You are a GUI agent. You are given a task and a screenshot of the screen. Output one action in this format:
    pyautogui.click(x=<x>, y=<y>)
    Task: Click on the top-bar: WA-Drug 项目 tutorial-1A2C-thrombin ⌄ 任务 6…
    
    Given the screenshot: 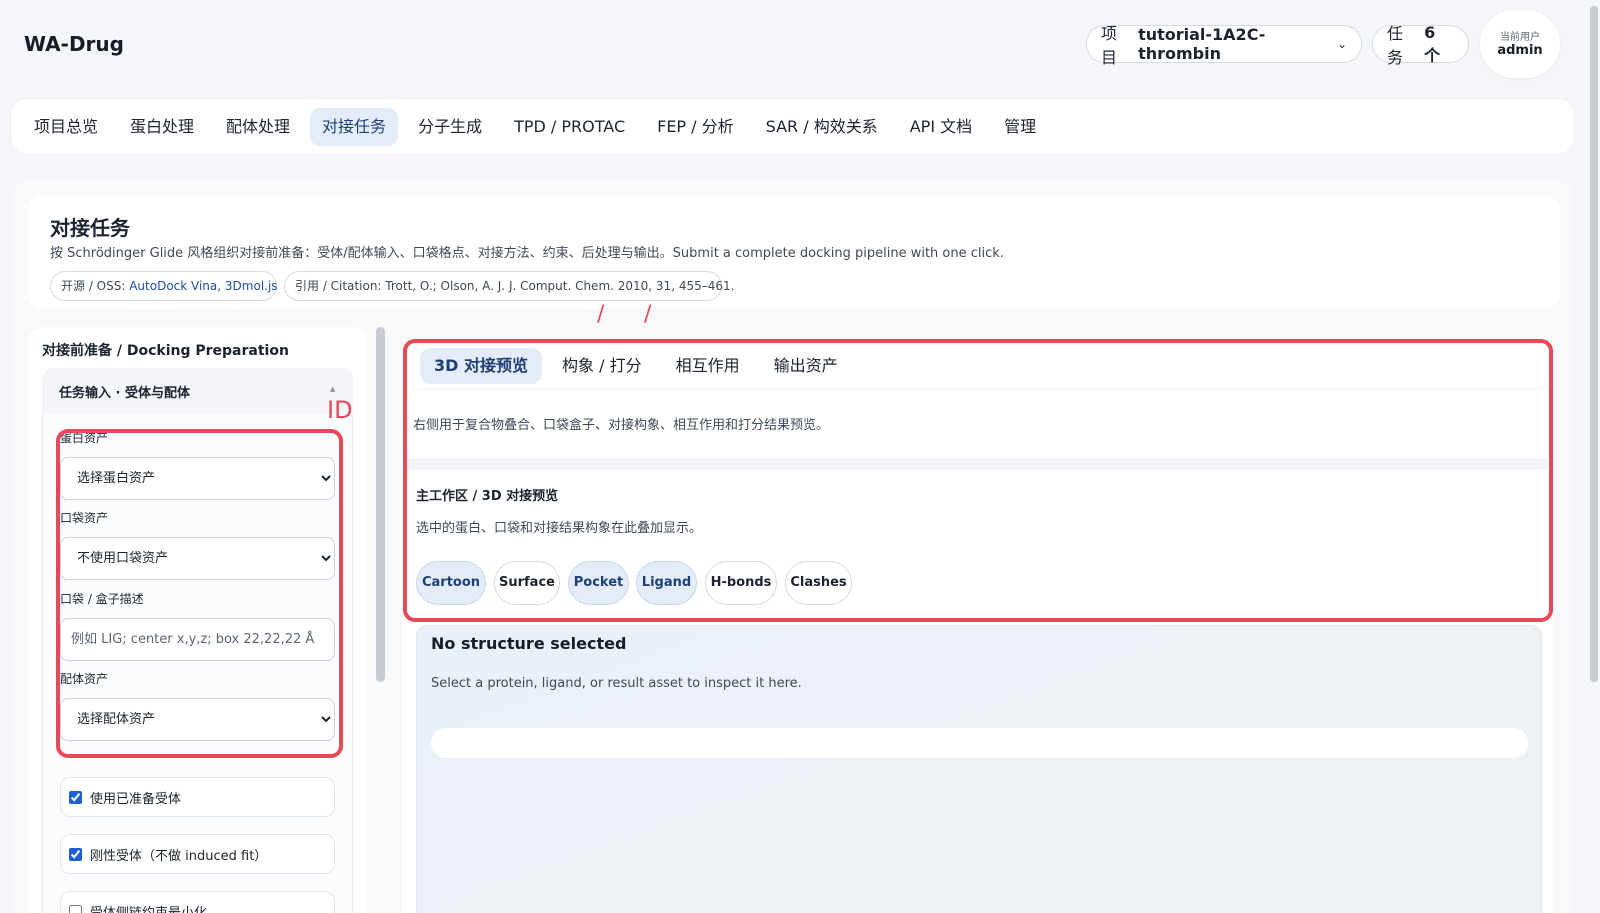 What is the action you would take?
    pyautogui.click(x=793, y=45)
    